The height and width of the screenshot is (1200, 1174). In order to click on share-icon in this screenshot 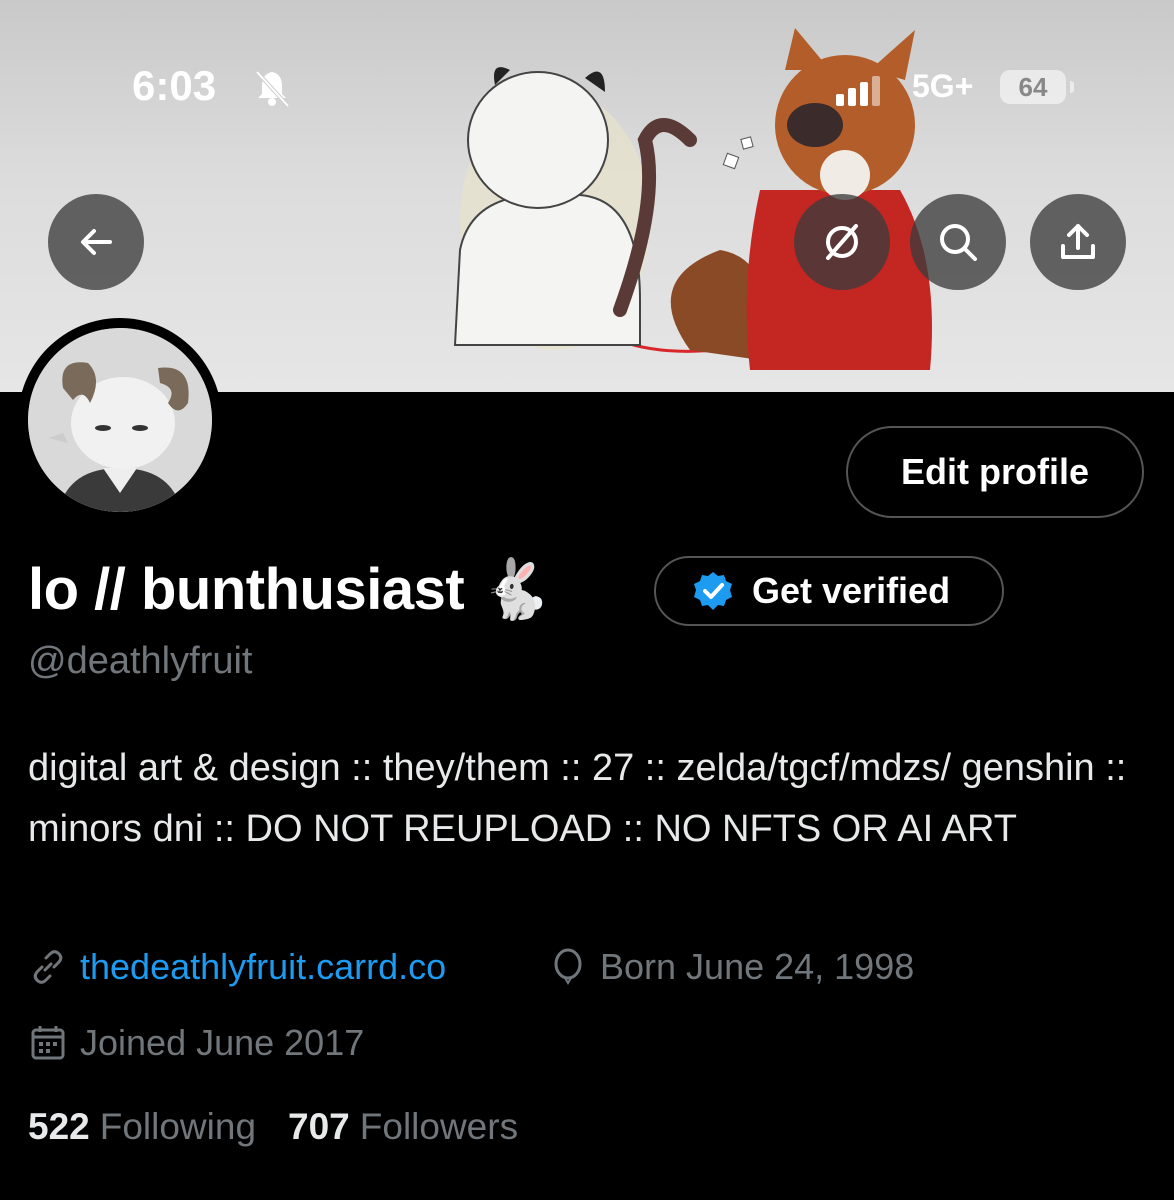, I will do `click(1078, 241)`.